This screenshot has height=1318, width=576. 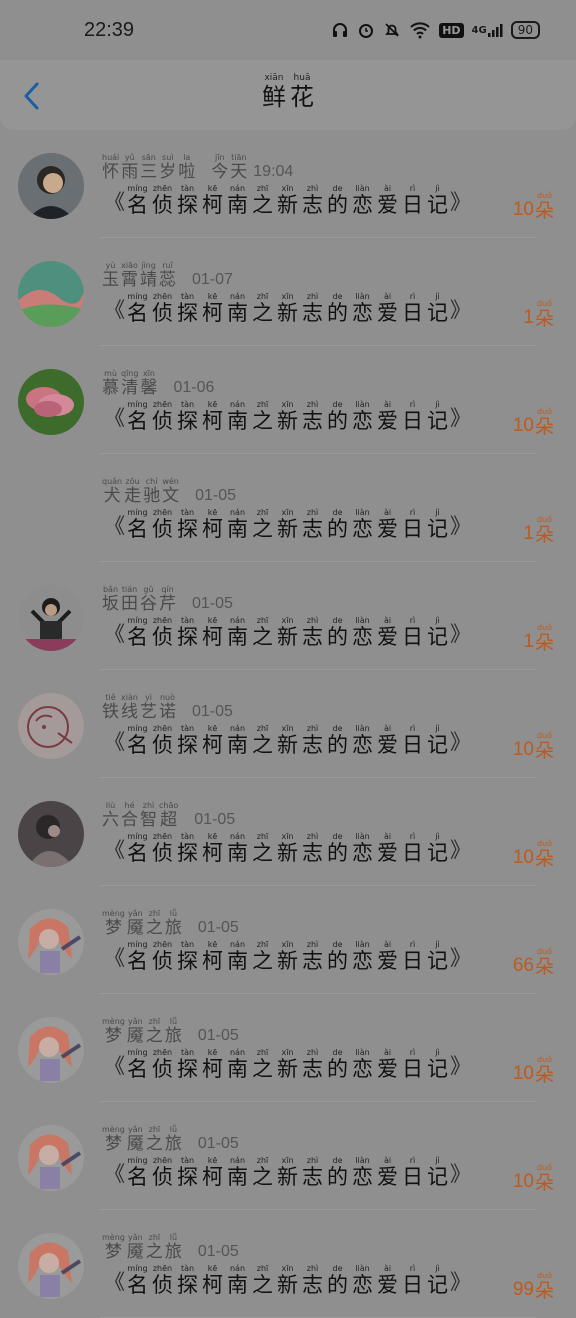 What do you see at coordinates (149, 388) in the screenshot?
I see `hanzi: 馨` at bounding box center [149, 388].